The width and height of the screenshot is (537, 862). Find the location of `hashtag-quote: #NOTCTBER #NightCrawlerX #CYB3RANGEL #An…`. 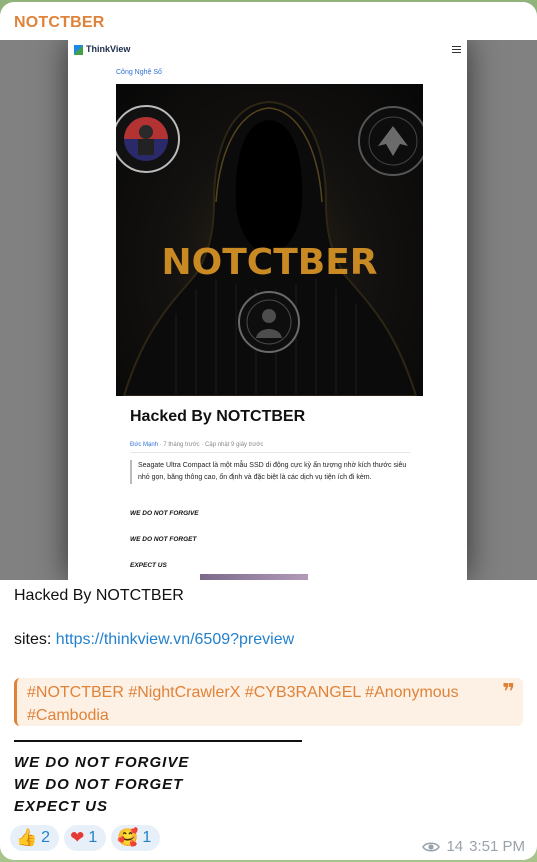

hashtag-quote: #NOTCTBER #NightCrawlerX #CYB3RANGEL #An… is located at coordinates (268, 702).